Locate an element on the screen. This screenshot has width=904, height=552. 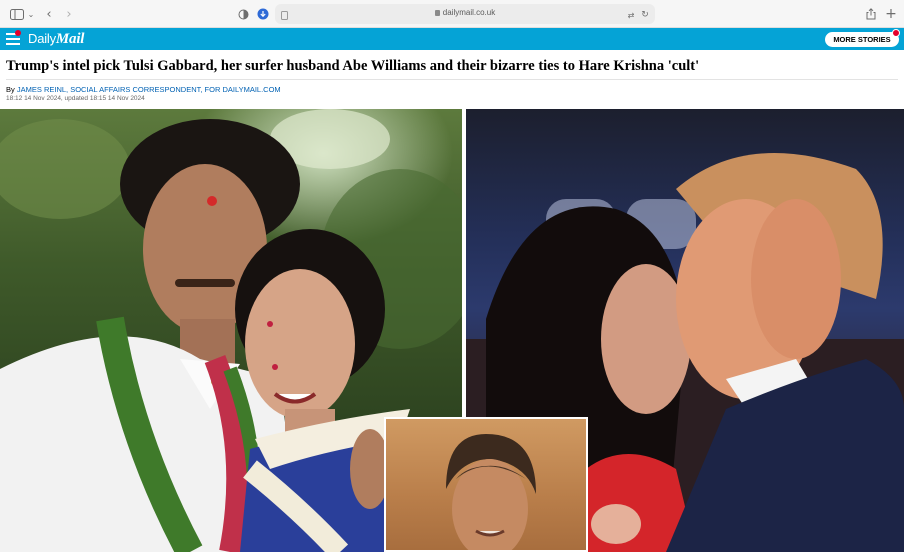
reload-icon: ↻ is located at coordinates (645, 15).